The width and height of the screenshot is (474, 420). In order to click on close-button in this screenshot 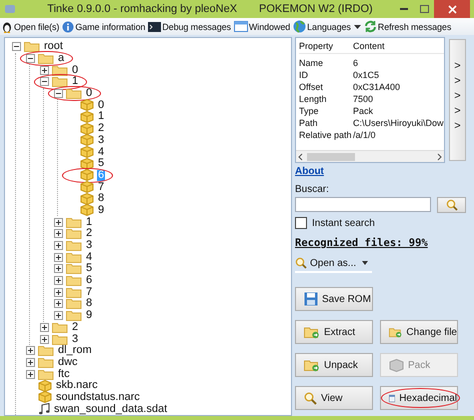, I will do `click(452, 9)`.